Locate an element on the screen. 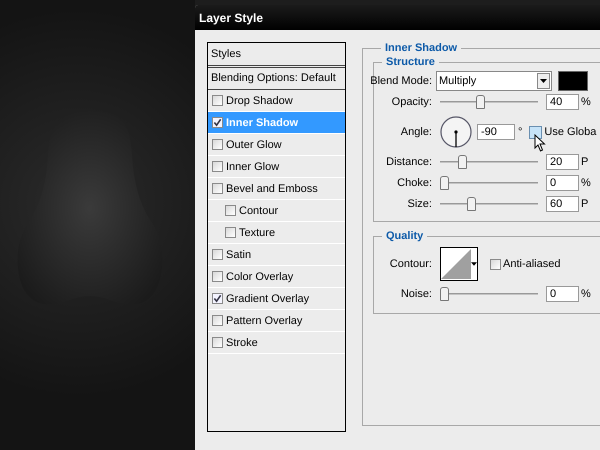 This screenshot has width=600, height=450. angle-label: Angle: is located at coordinates (416, 132).